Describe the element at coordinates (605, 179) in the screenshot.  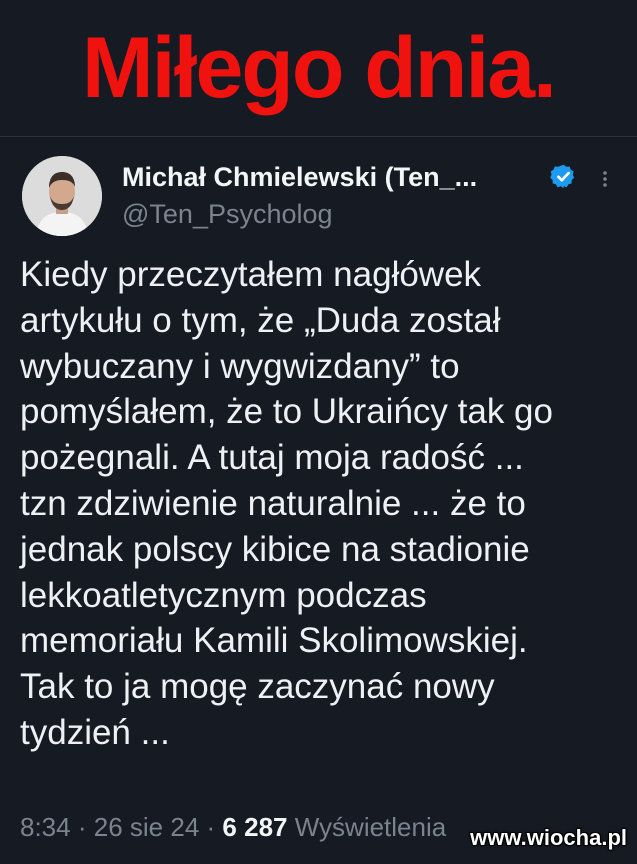
I see `more-options-icon` at that location.